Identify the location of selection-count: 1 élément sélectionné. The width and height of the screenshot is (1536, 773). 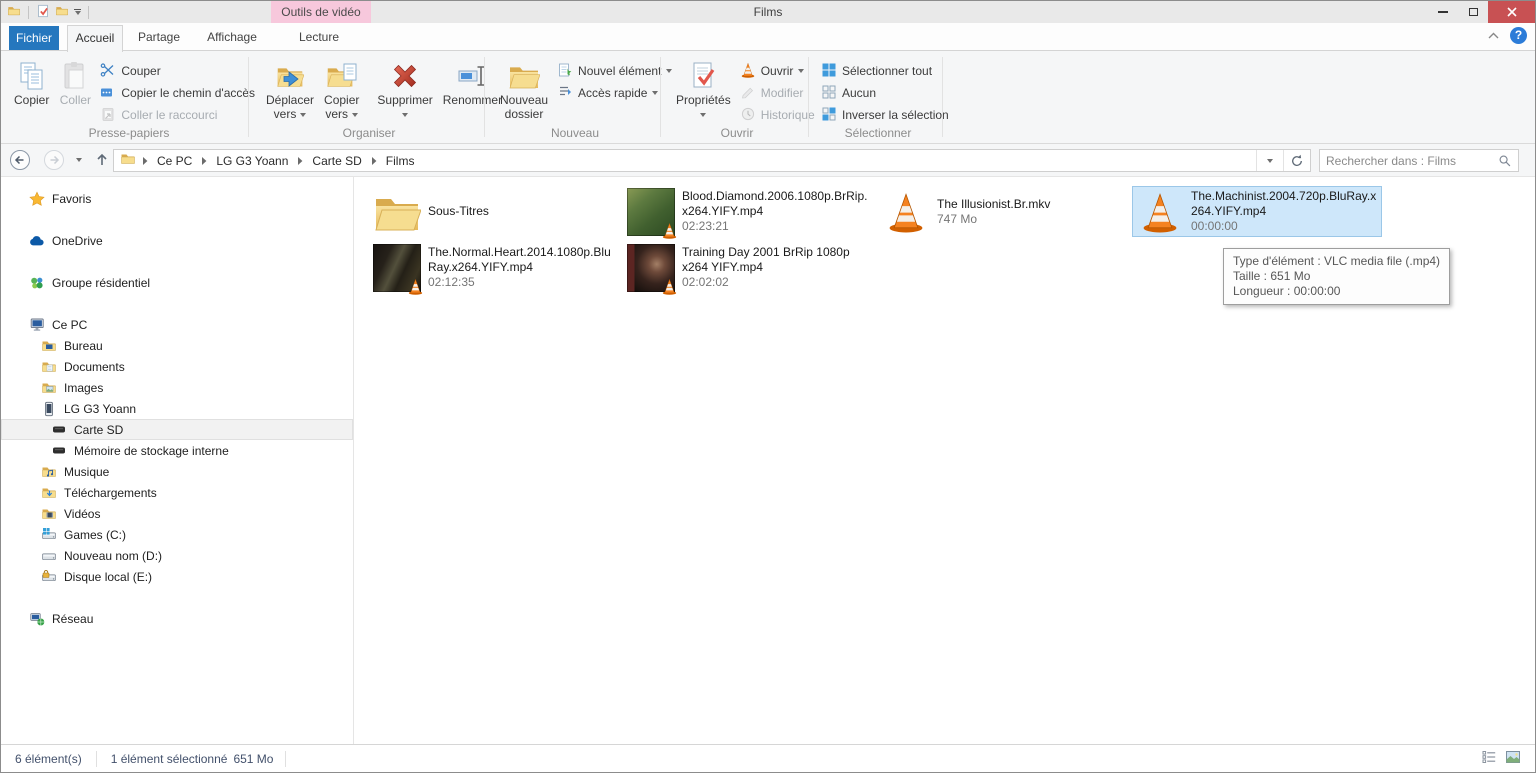
(169, 758).